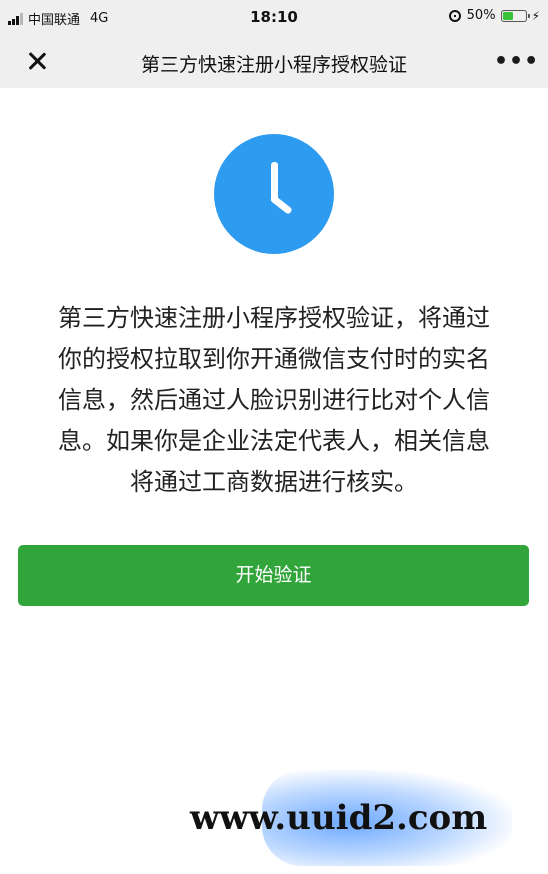 The height and width of the screenshot is (874, 548). I want to click on close-icon, so click(37, 61).